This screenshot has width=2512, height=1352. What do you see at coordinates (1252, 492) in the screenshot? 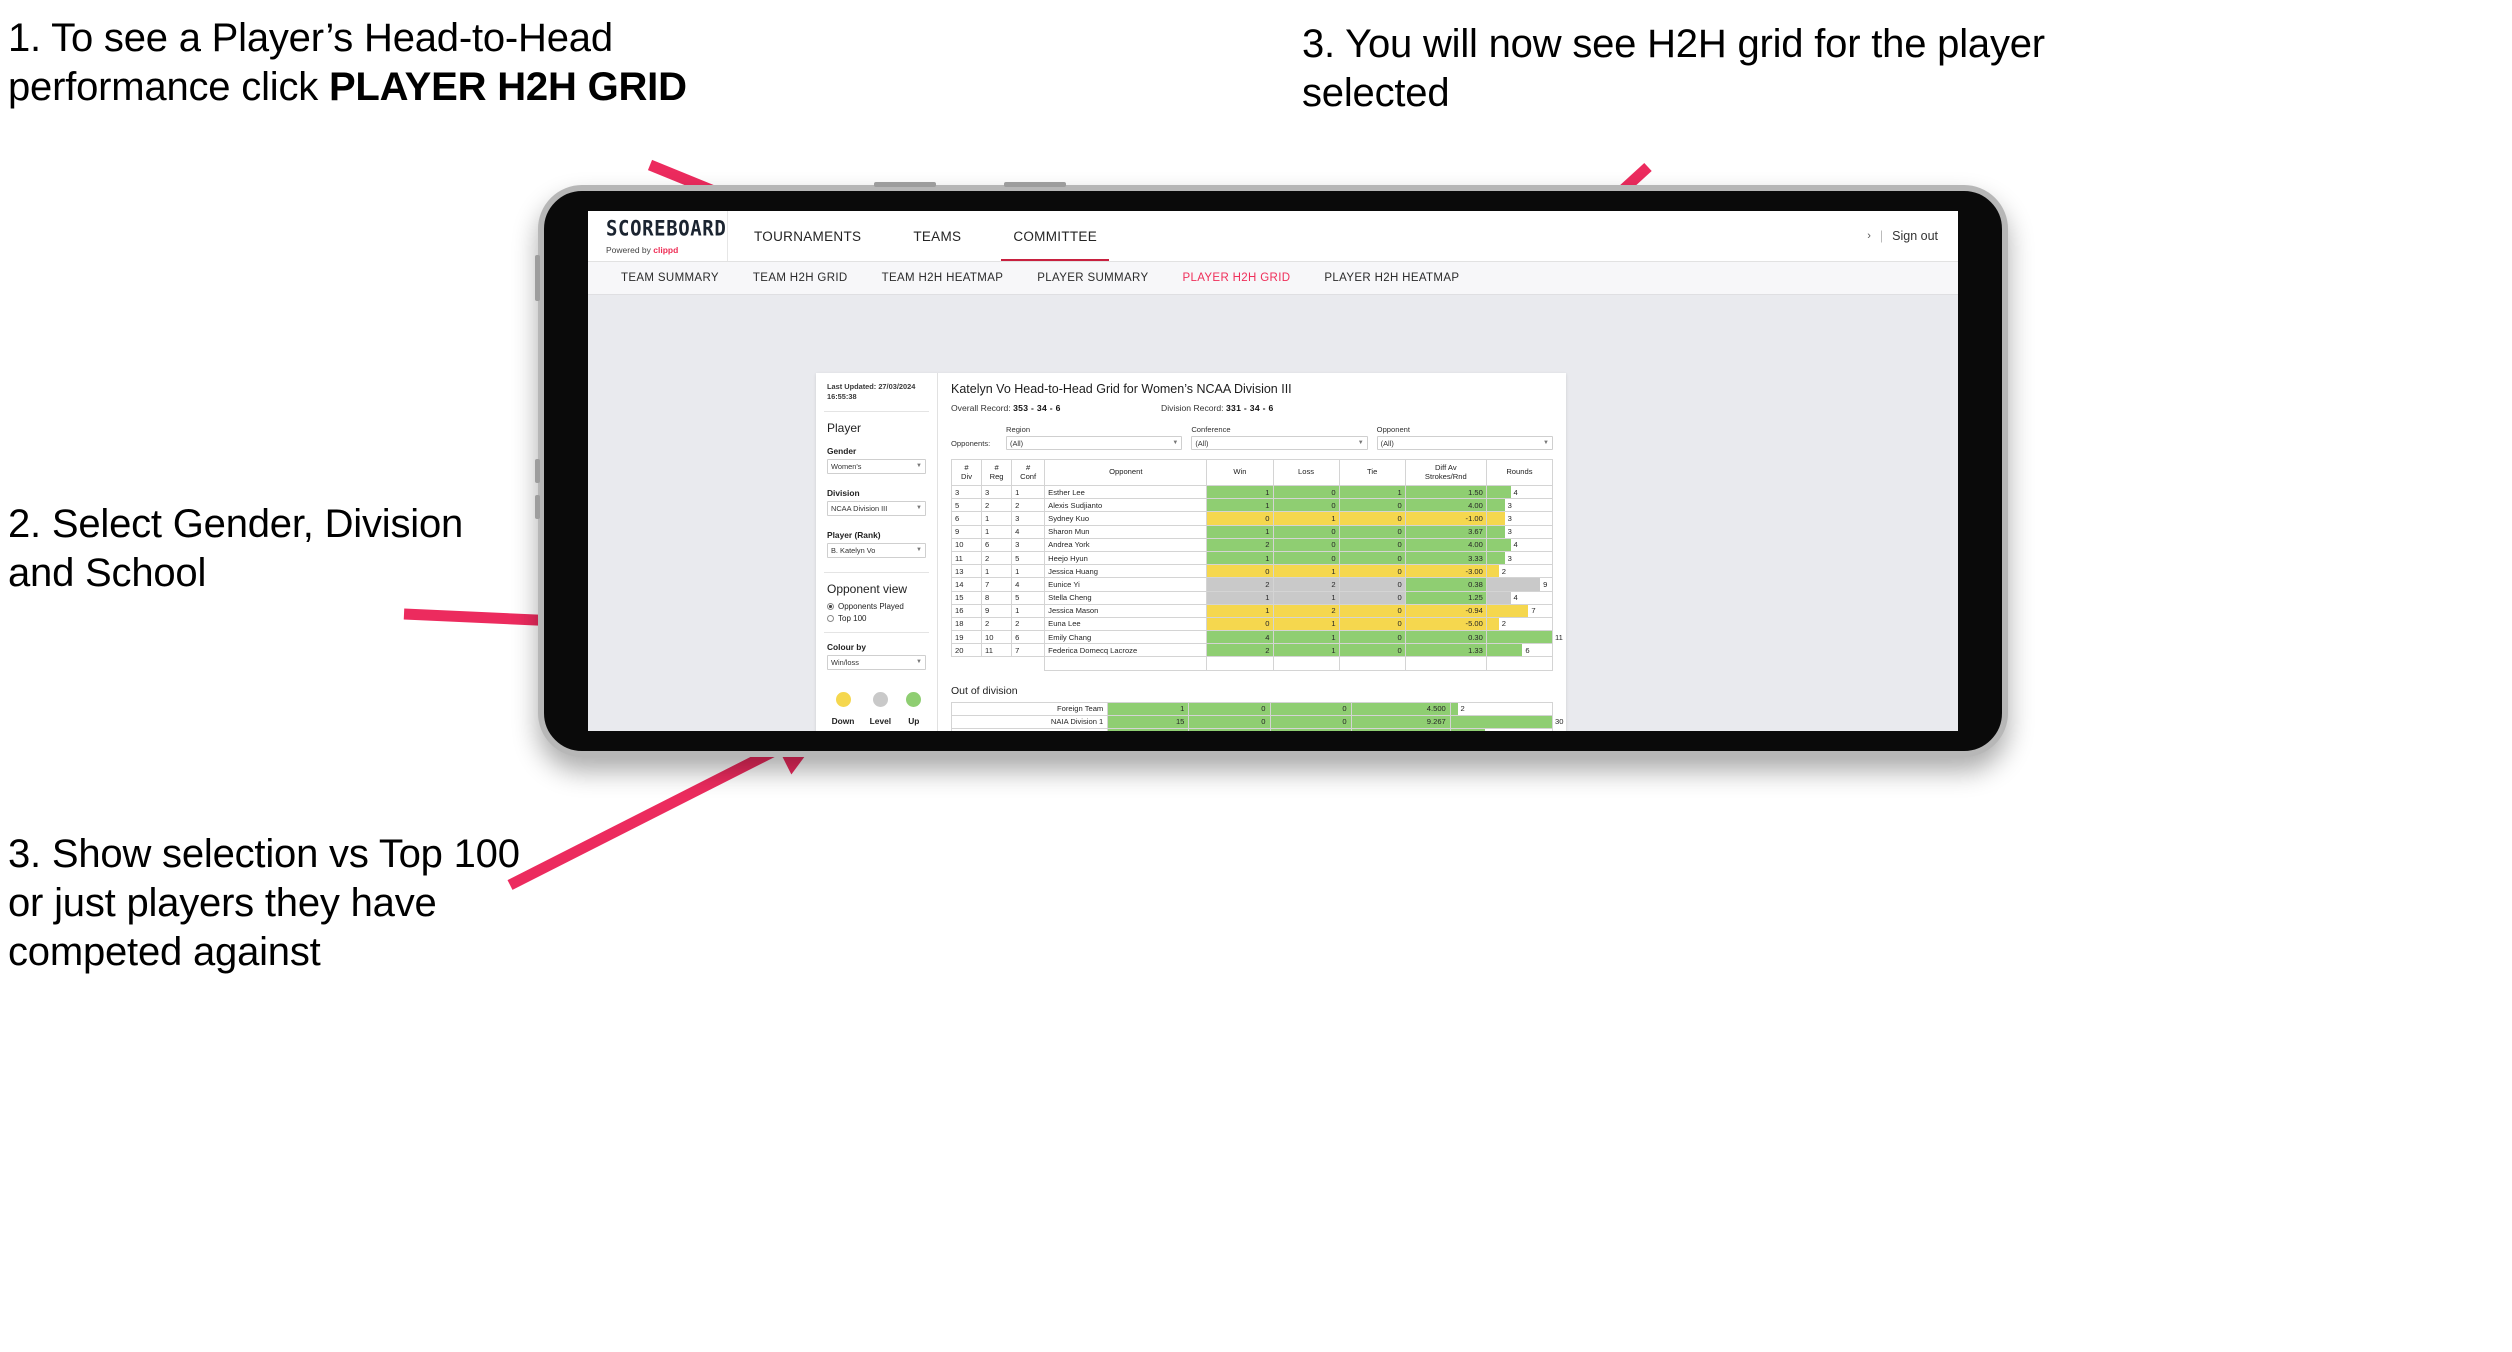
I see `table-row: 3 3 1 Esther Lee 1 0 1 1.50 4` at bounding box center [1252, 492].